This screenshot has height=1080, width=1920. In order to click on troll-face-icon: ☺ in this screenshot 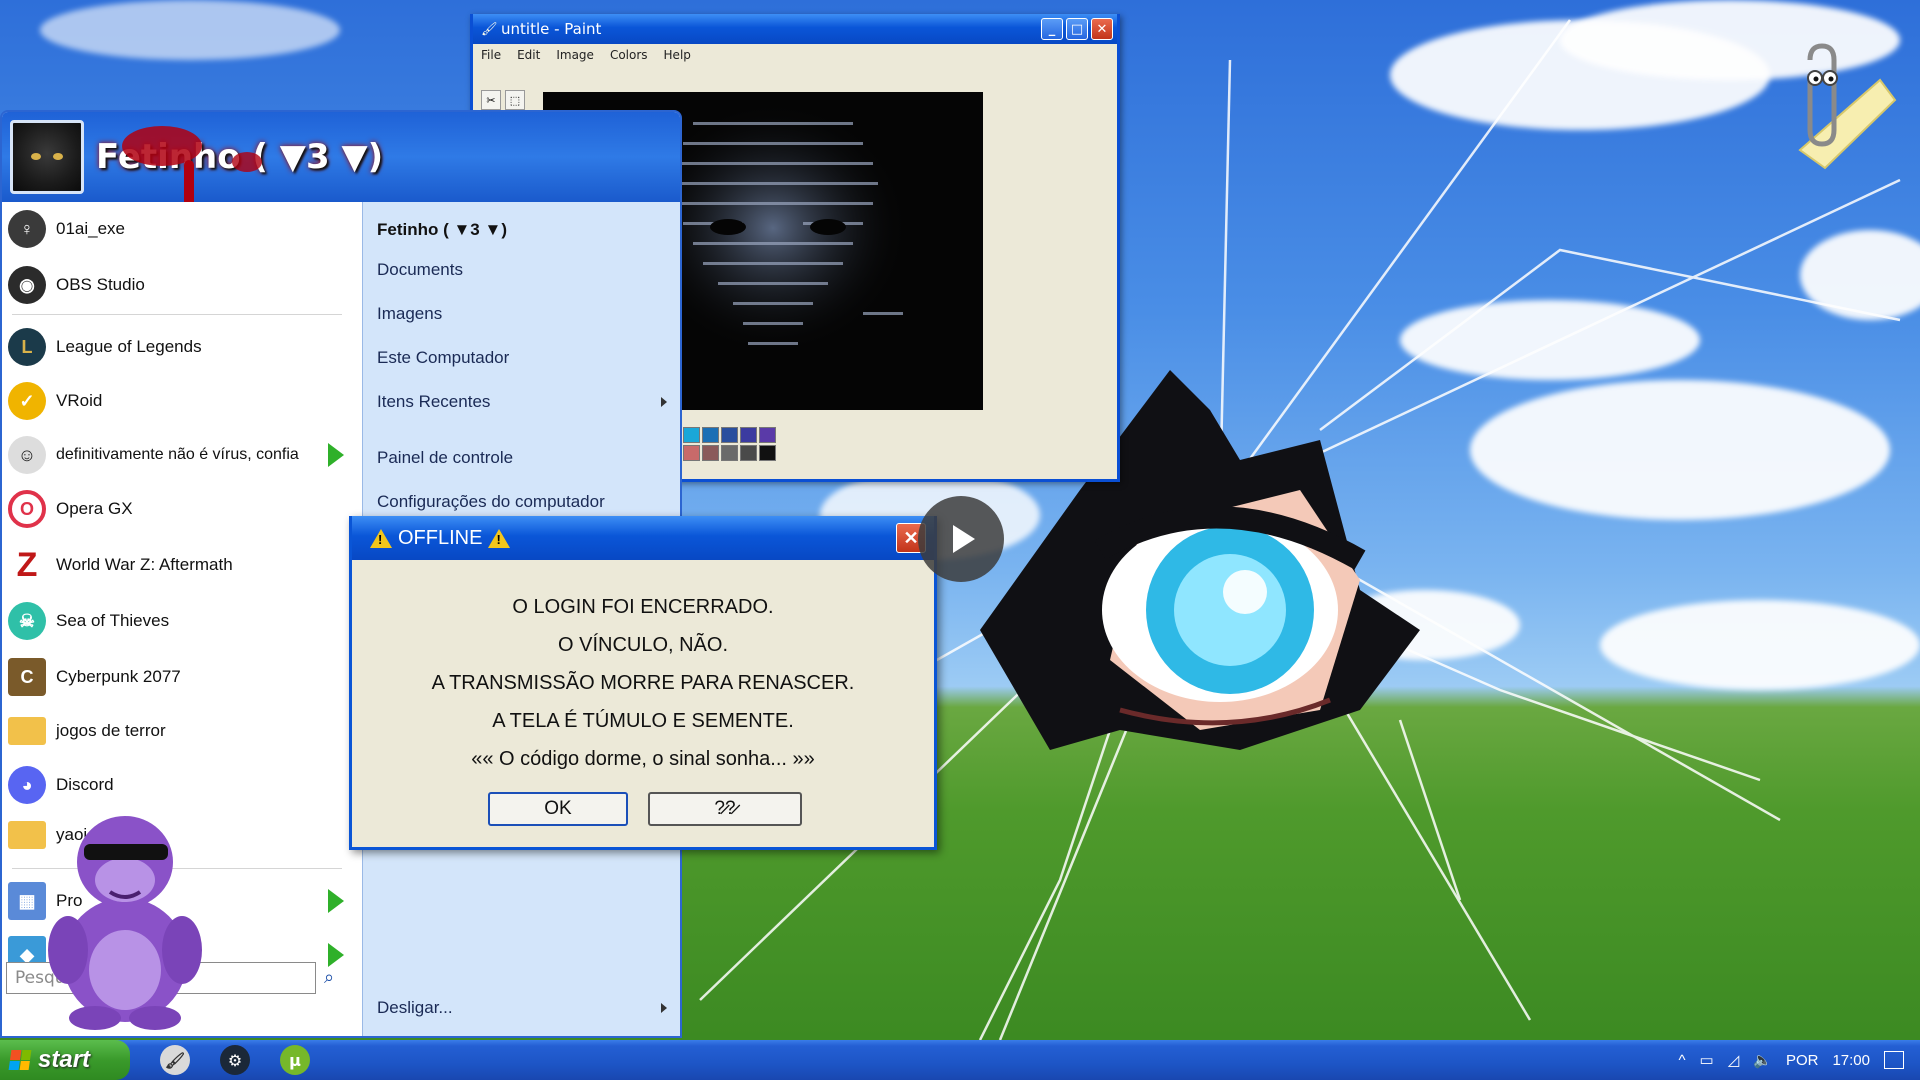, I will do `click(27, 455)`.